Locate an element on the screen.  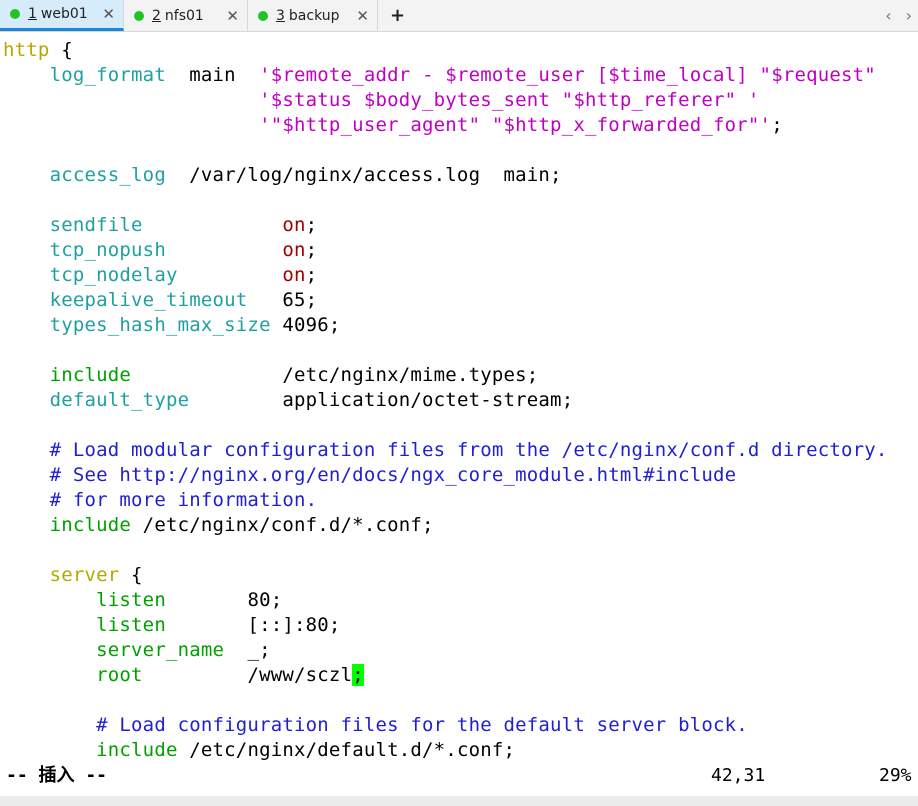
chevron-right-icon: › is located at coordinates (909, 15).